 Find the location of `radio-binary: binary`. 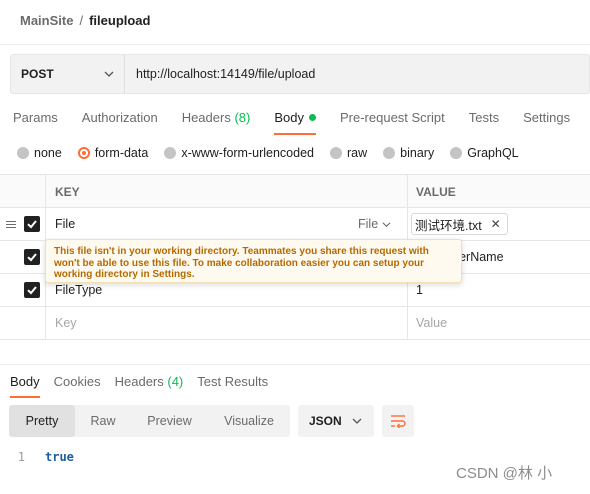

radio-binary: binary is located at coordinates (408, 153).